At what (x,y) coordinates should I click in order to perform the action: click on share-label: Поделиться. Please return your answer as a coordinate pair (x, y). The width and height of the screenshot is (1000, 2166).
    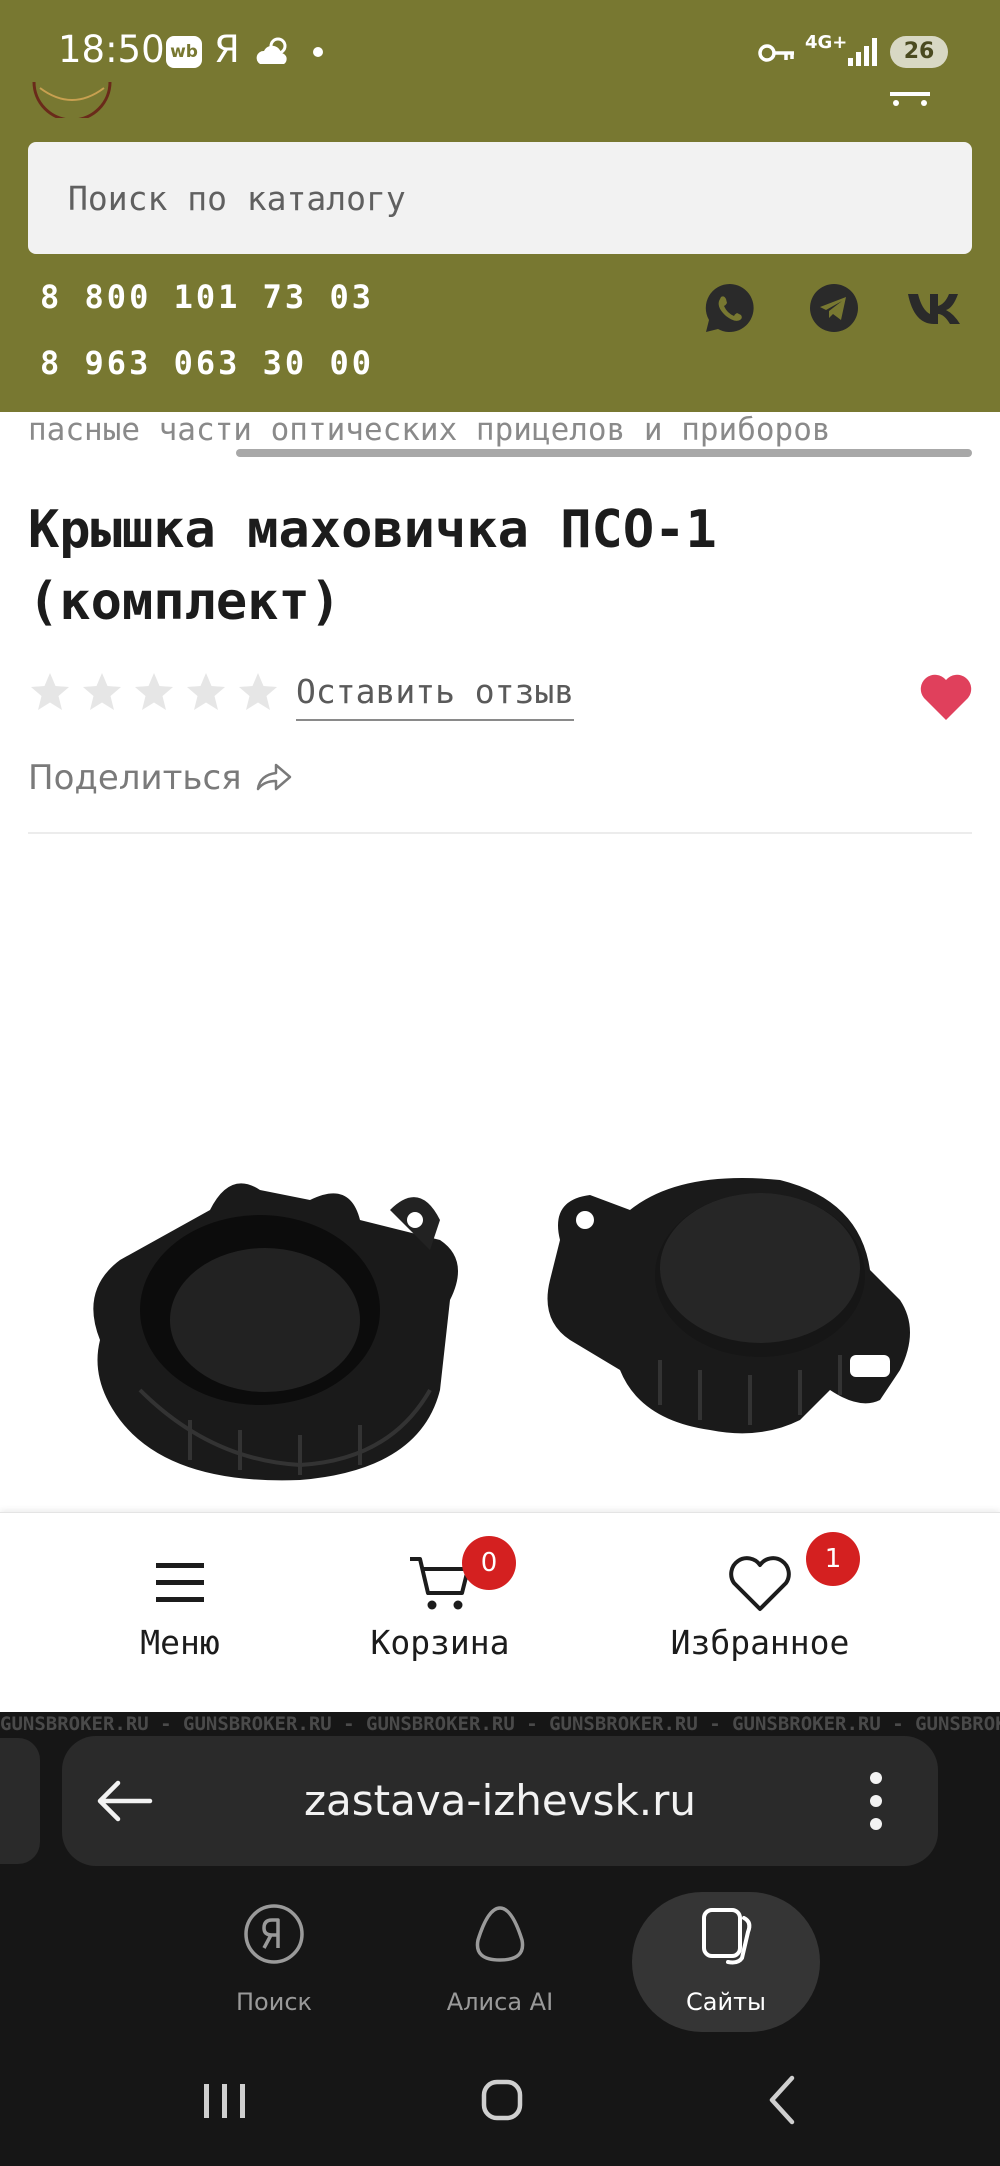
    Looking at the image, I should click on (135, 778).